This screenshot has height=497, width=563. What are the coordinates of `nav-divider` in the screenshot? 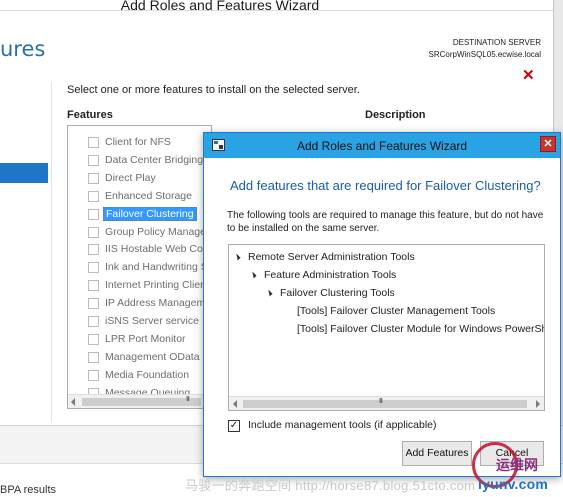 It's located at (51, 252).